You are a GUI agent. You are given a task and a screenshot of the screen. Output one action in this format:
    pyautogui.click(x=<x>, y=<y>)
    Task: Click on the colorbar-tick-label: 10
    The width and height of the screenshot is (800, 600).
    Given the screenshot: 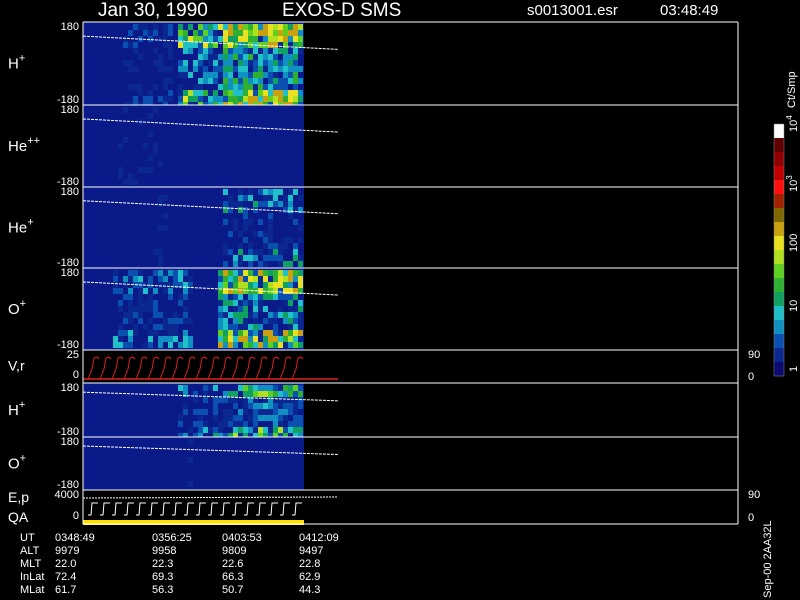 What is the action you would take?
    pyautogui.click(x=794, y=306)
    